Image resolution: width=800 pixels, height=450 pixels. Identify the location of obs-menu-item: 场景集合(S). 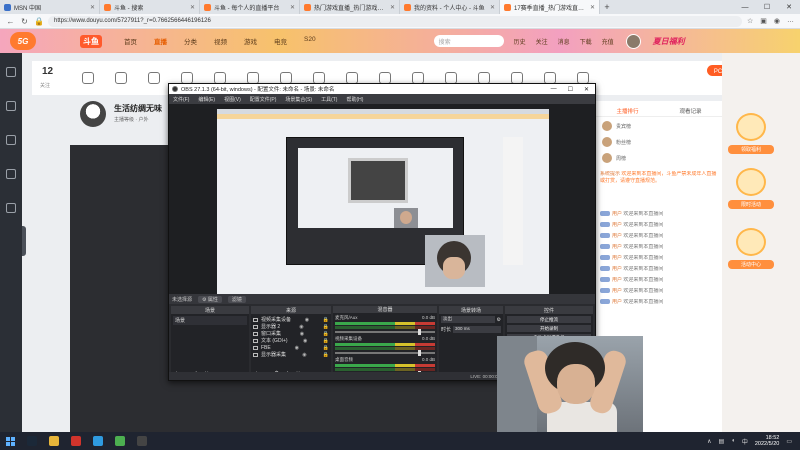
(298, 99).